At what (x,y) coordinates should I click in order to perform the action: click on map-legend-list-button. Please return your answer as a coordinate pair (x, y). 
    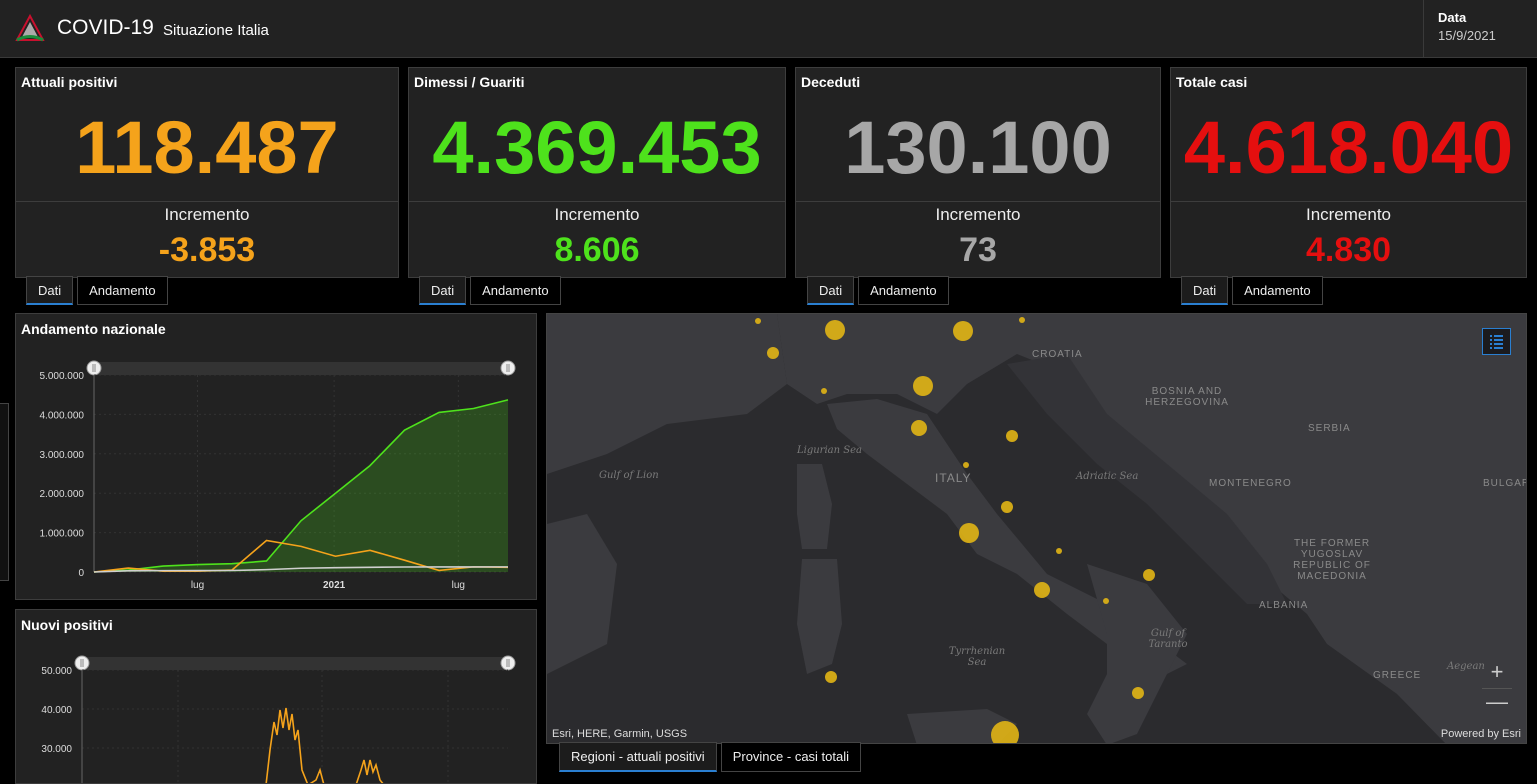
    Looking at the image, I should click on (1496, 341).